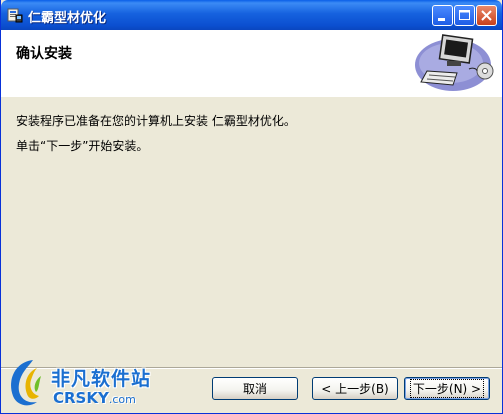 The height and width of the screenshot is (414, 503). Describe the element at coordinates (156, 121) in the screenshot. I see `body-text-ready: 安装程序已准备在您的计算机上安装 仁霸型材优化。` at that location.